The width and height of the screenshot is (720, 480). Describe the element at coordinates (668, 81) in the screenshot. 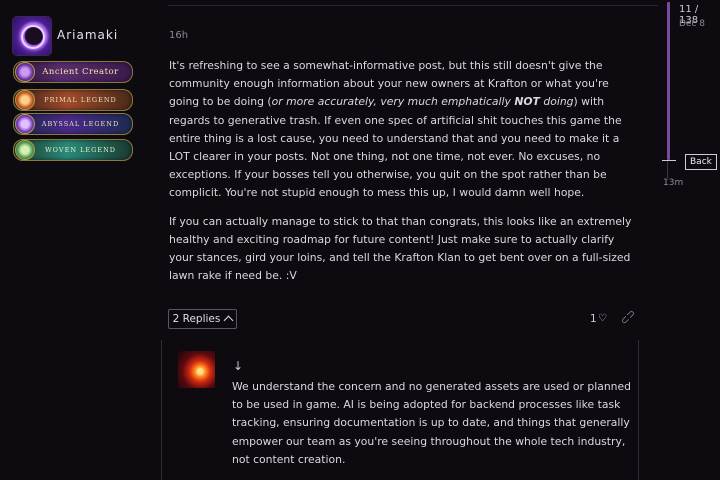

I see `timeline-scrollbar` at that location.